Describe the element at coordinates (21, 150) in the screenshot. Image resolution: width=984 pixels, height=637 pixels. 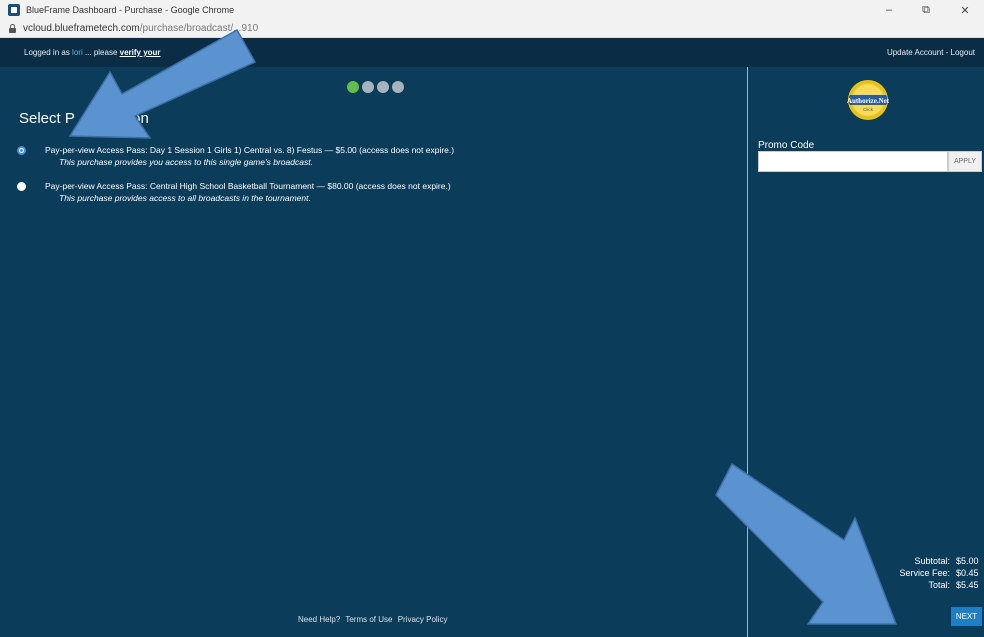
I see `radio-button-selected` at that location.